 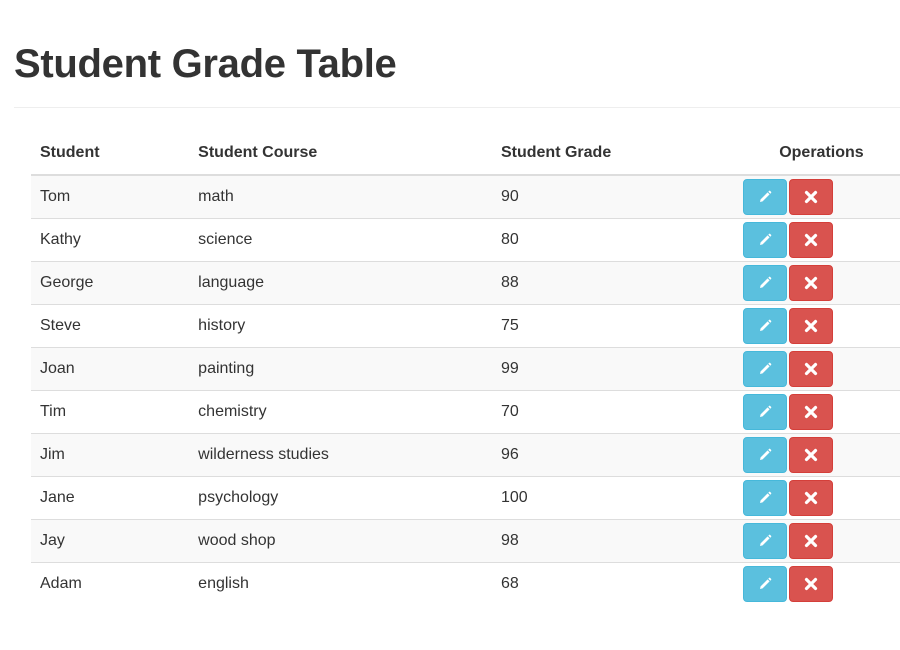 I want to click on table-row: Jay wood shop 98, so click(x=465, y=541).